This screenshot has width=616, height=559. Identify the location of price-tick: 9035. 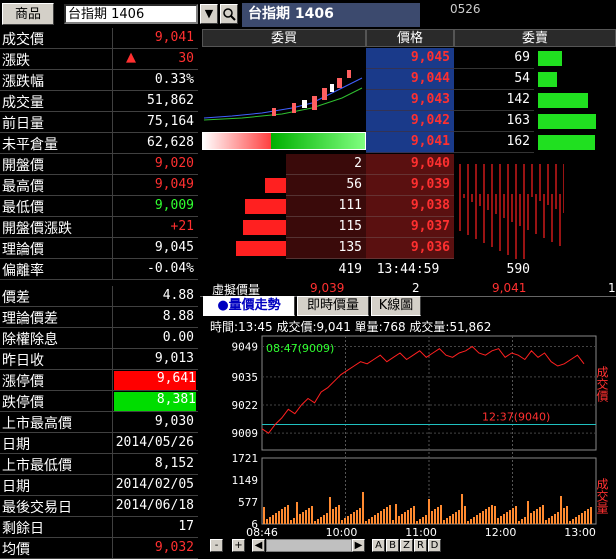
(245, 377).